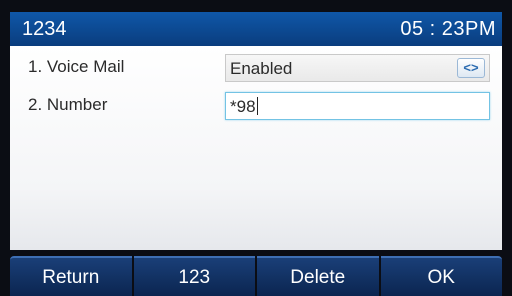  What do you see at coordinates (194, 276) in the screenshot?
I see `input-mode-softkey: 123` at bounding box center [194, 276].